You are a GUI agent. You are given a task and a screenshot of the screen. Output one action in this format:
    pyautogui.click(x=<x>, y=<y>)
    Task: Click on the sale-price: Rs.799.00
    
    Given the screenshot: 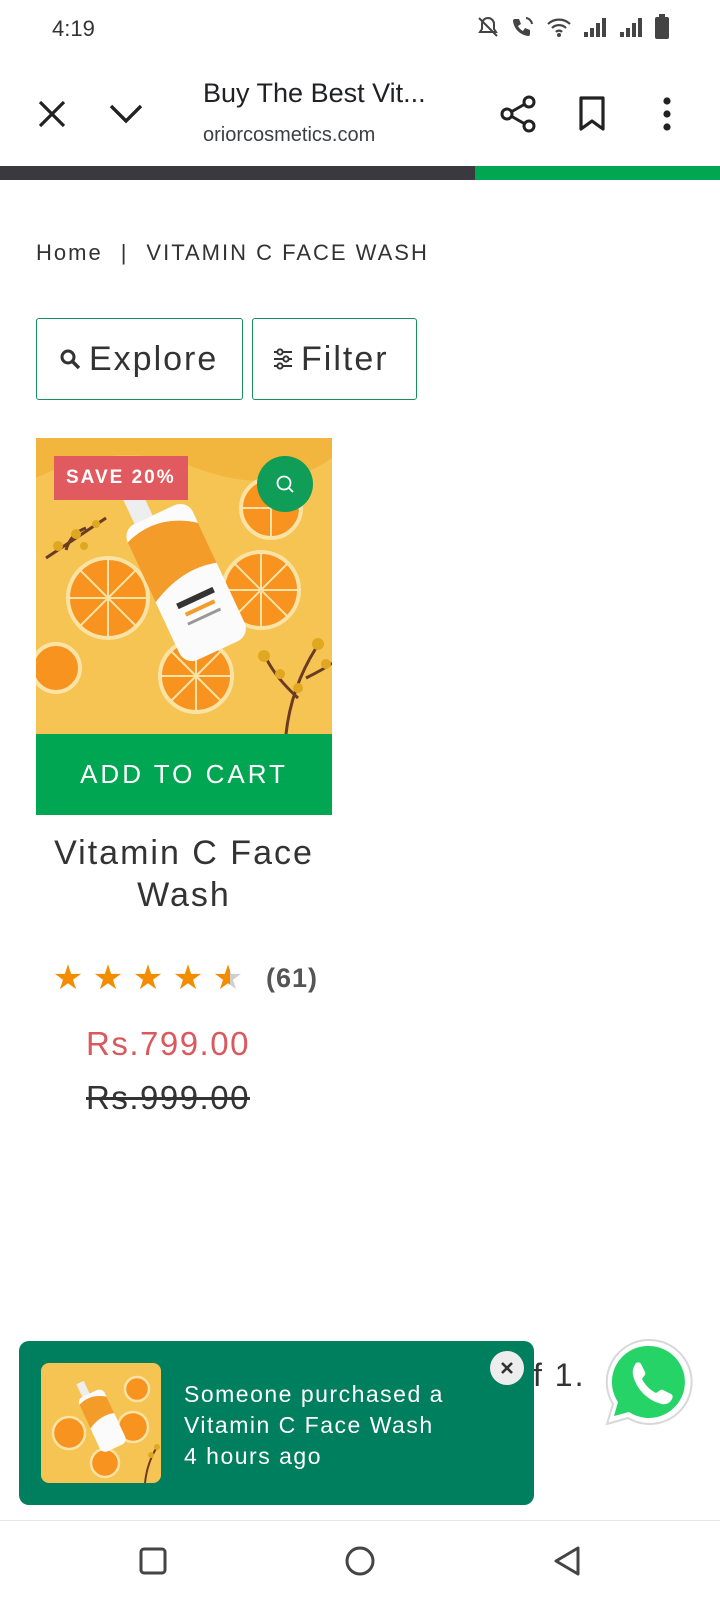 What is the action you would take?
    pyautogui.click(x=168, y=1043)
    